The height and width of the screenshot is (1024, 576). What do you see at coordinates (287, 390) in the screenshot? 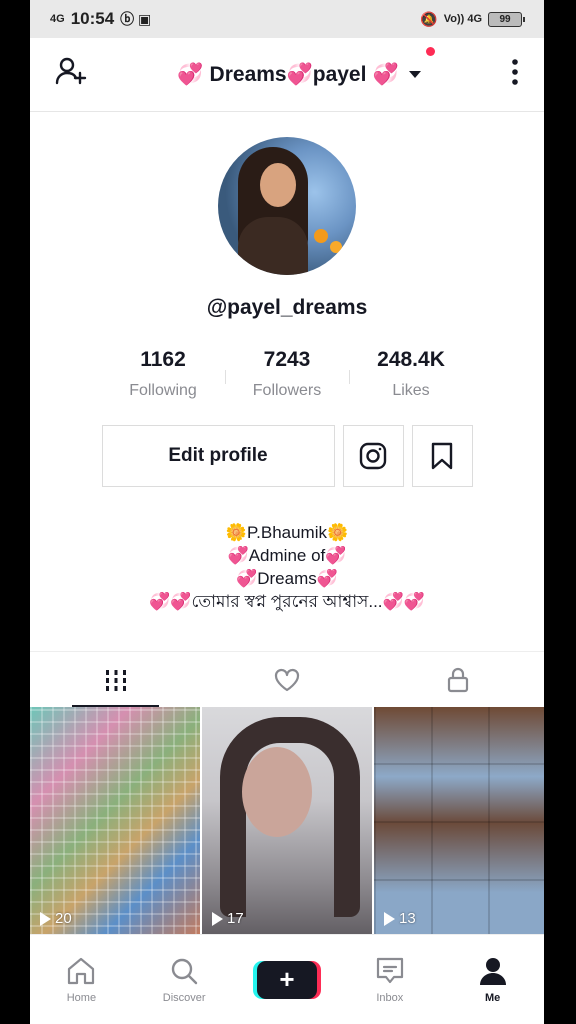
I see `stat-label: Followers` at bounding box center [287, 390].